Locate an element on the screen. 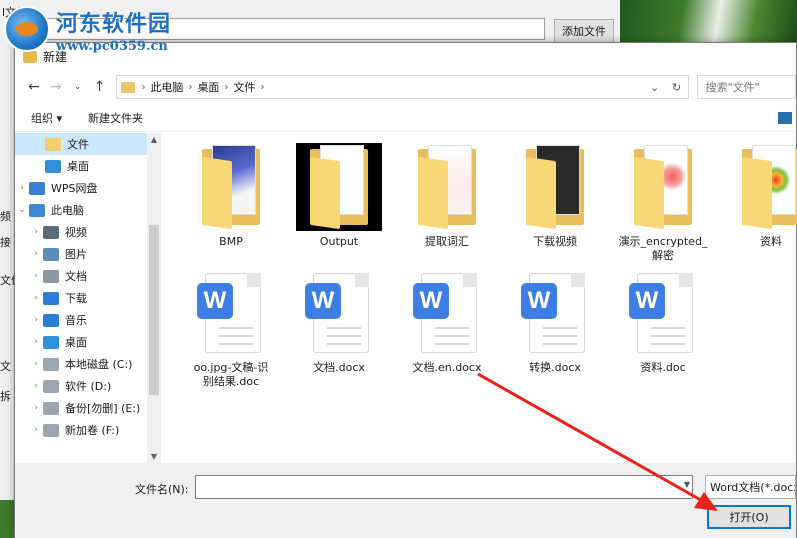 Image resolution: width=797 pixels, height=538 pixels. folder-item-demo-decrypt: 演示_encrypted_ 解密 is located at coordinates (663, 203).